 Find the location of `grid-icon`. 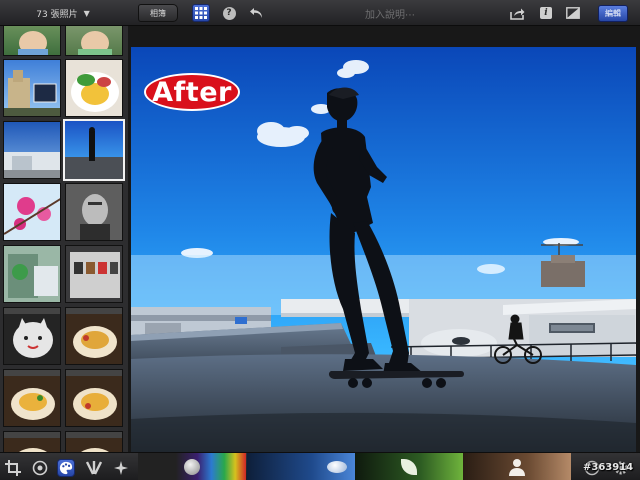

grid-icon is located at coordinates (201, 13).